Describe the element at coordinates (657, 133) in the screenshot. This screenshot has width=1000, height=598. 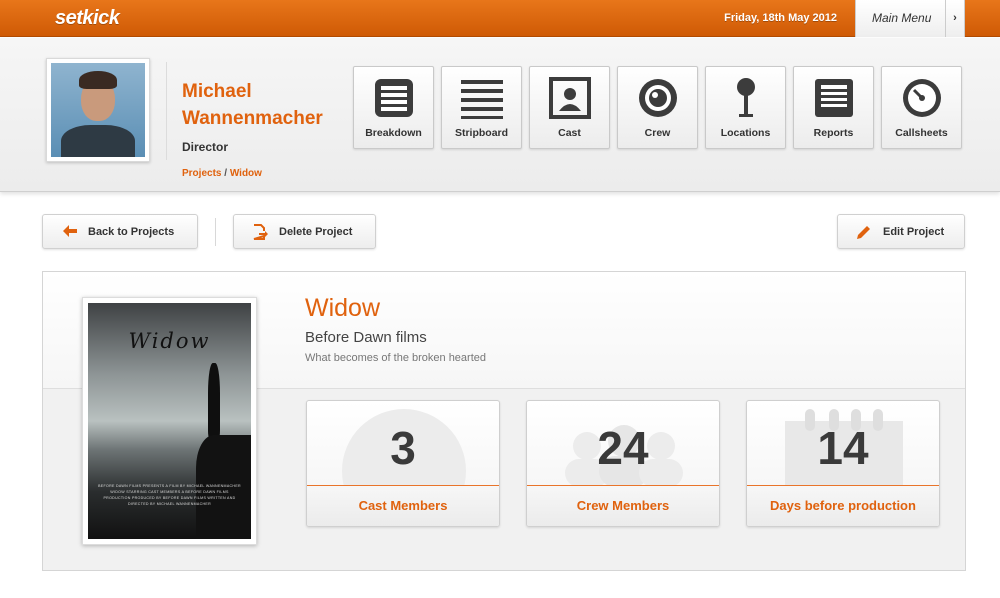
I see `nav-tile-label: Crew` at that location.